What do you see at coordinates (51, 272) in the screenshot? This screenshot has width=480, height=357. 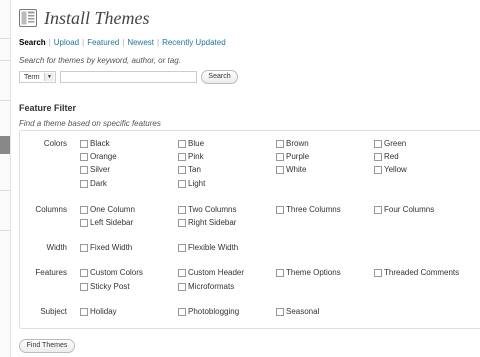 I see `filter-group-label-features: Features` at bounding box center [51, 272].